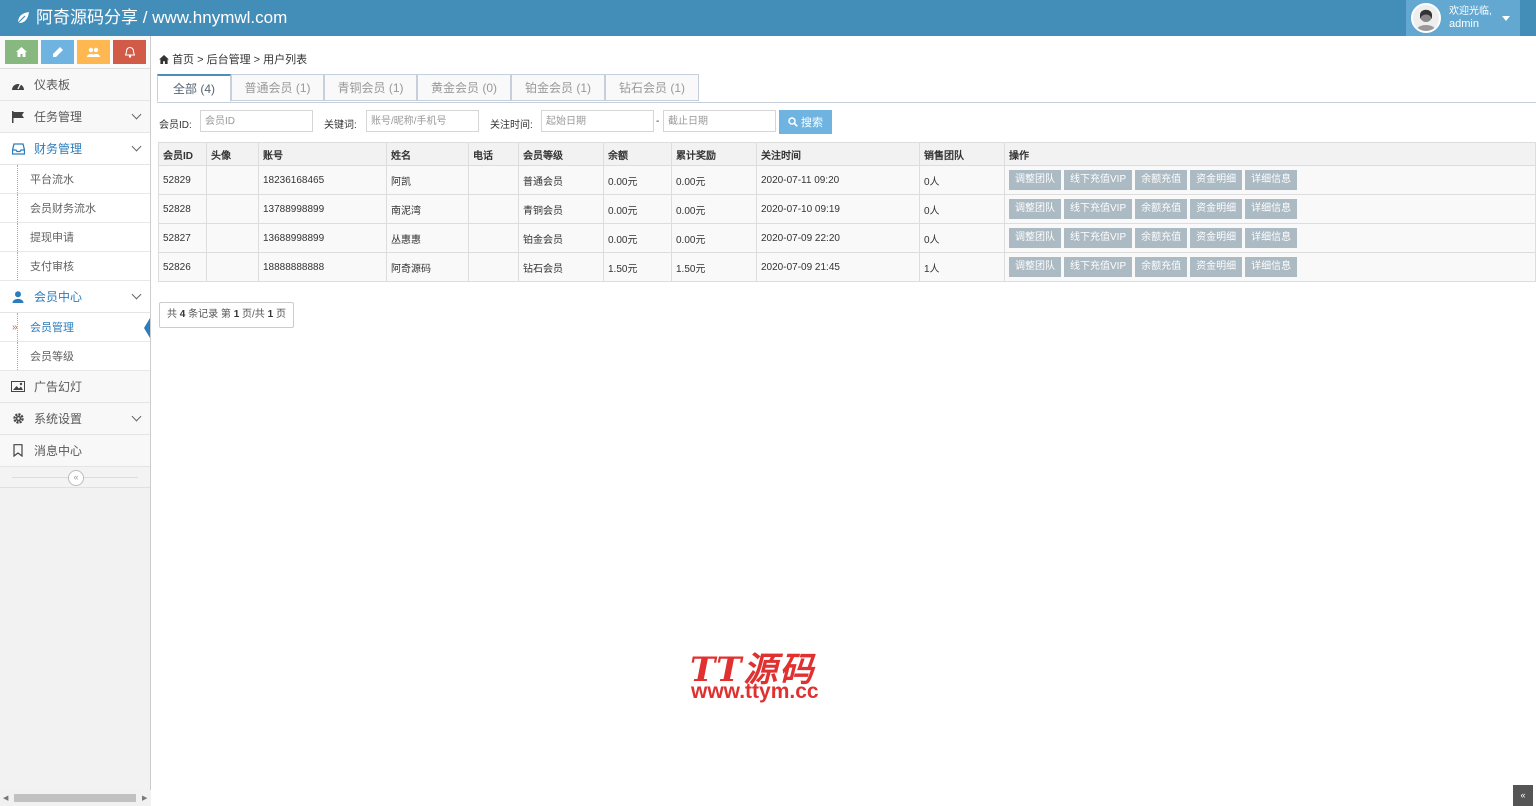 The width and height of the screenshot is (1536, 806). I want to click on users-shortcut-button, so click(93, 52).